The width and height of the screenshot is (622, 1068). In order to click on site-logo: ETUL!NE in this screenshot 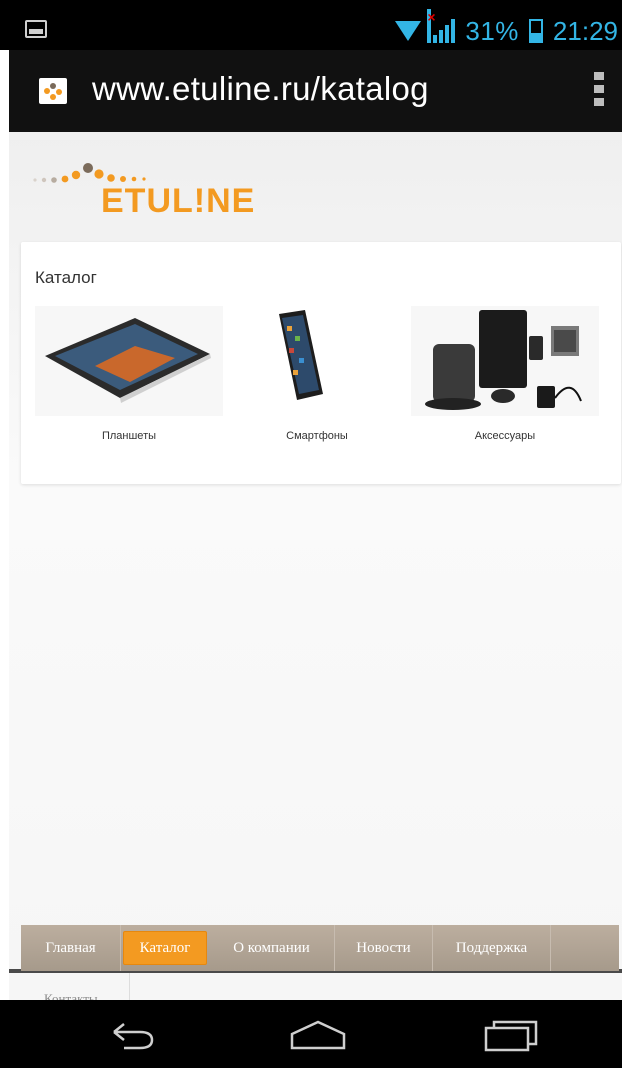, I will do `click(146, 187)`.